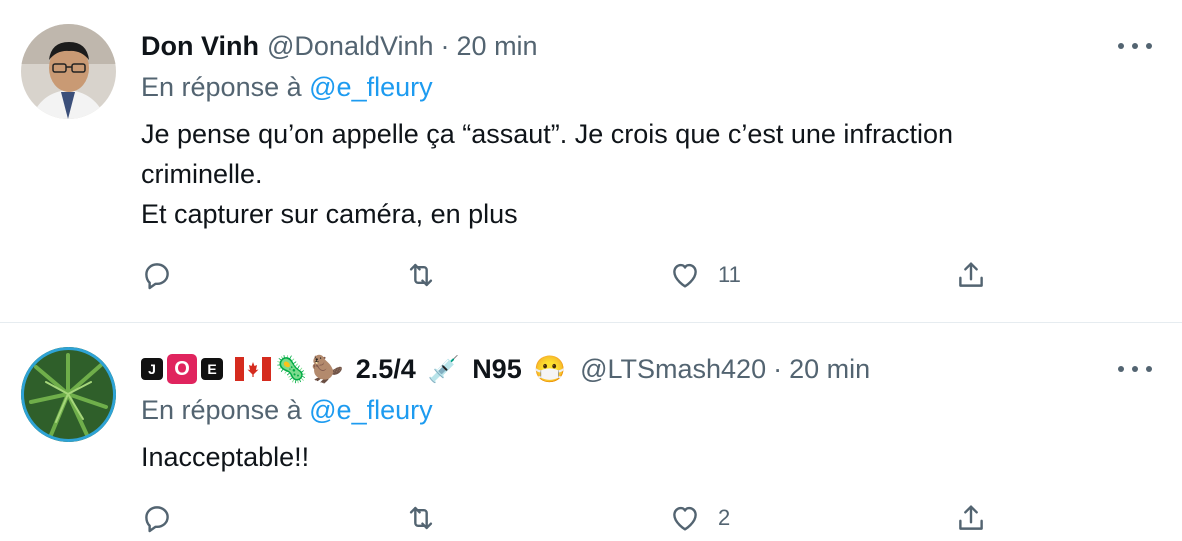 The height and width of the screenshot is (541, 1182). Describe the element at coordinates (200, 46) in the screenshot. I see `display-name: Don Vinh` at that location.